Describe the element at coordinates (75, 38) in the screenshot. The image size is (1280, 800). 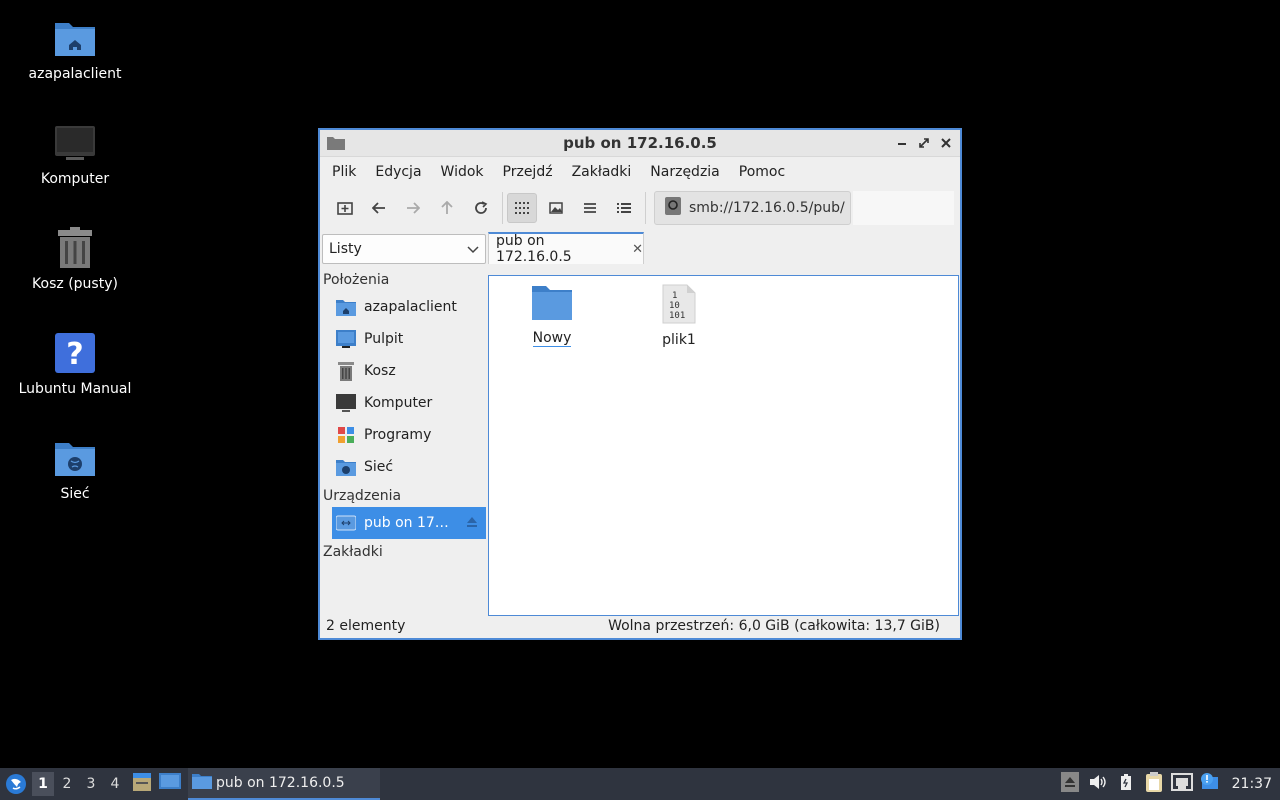
I see `home-folder-icon` at that location.